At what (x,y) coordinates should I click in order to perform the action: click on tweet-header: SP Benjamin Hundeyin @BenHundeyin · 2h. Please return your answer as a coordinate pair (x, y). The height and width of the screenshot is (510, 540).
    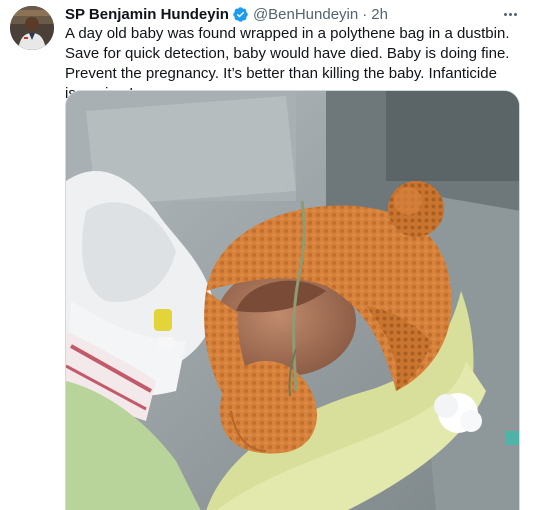
    Looking at the image, I should click on (297, 14).